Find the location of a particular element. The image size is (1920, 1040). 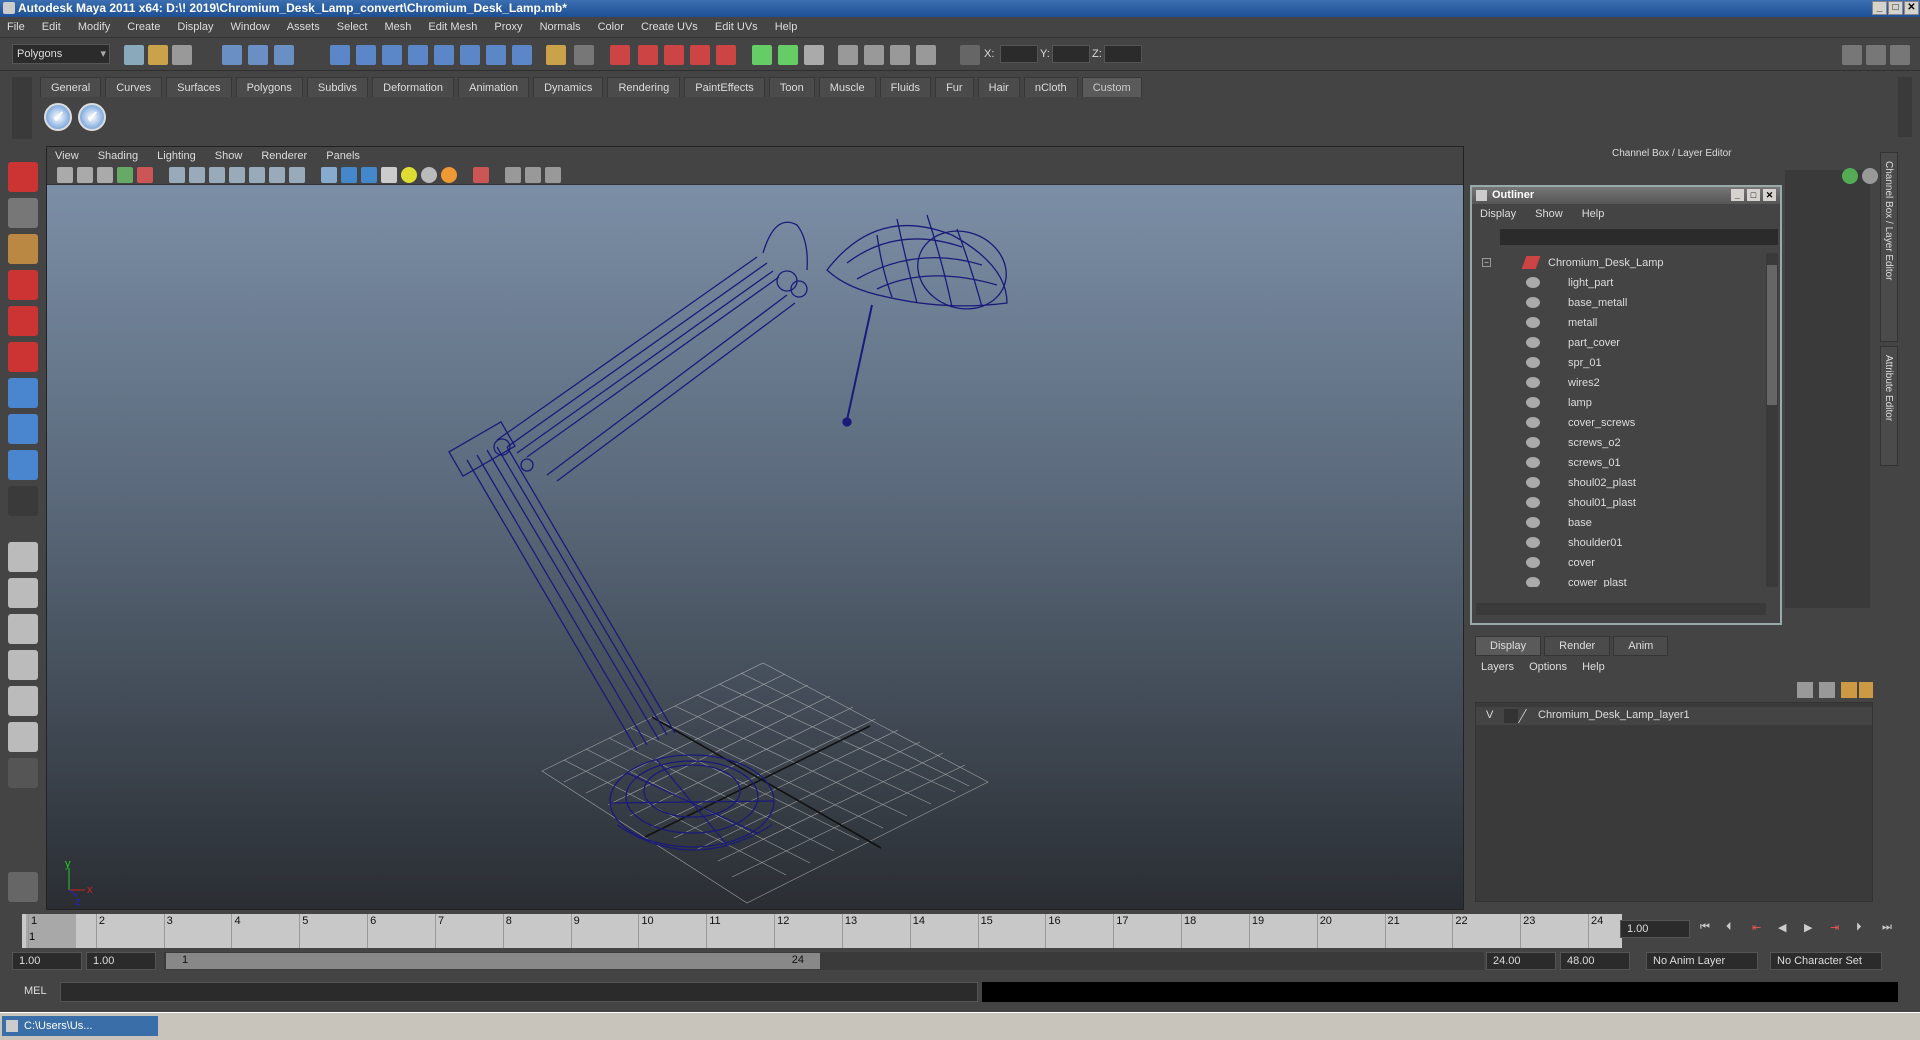

move-tool-icon is located at coordinates (23, 285).